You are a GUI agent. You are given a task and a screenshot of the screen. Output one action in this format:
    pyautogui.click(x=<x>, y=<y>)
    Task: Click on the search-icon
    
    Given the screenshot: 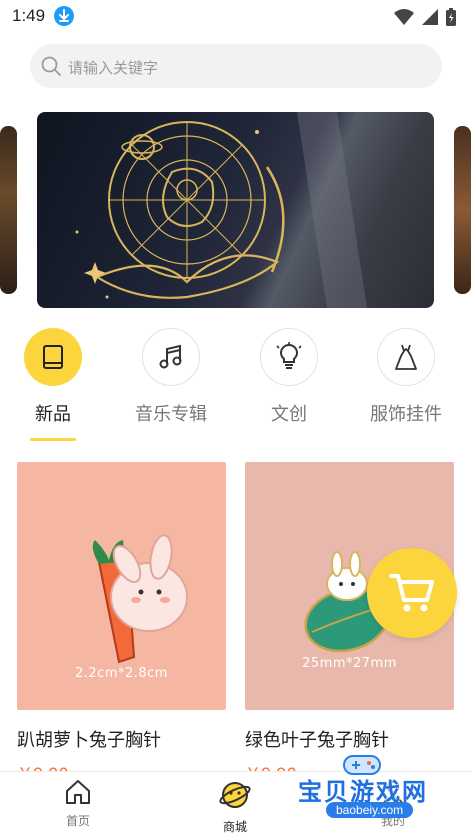 What is the action you would take?
    pyautogui.click(x=51, y=66)
    